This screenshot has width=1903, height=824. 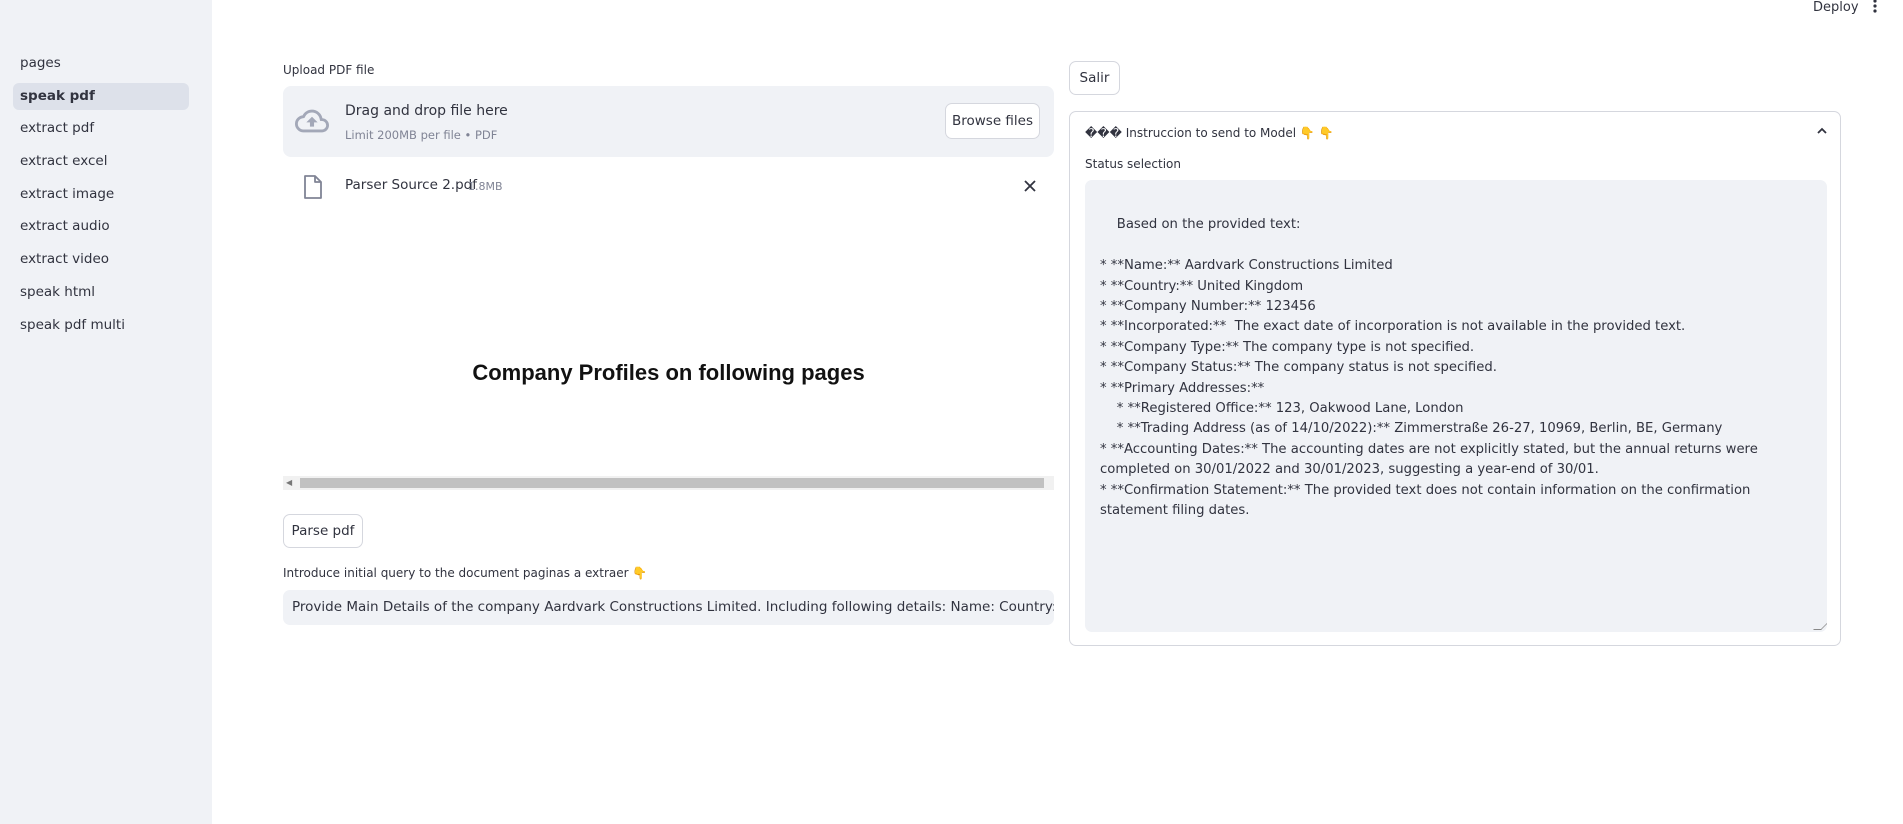 What do you see at coordinates (101, 325) in the screenshot?
I see `sidebar-item-speak-pdf-multi: speak pdf multi` at bounding box center [101, 325].